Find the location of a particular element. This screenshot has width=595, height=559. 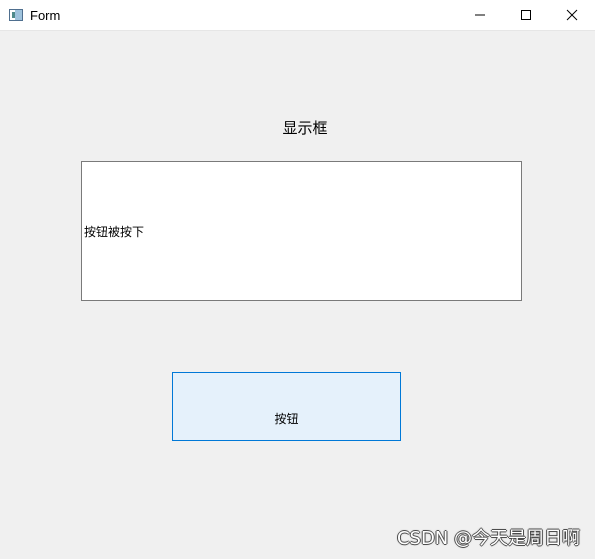

push-button: 按钮 is located at coordinates (286, 406).